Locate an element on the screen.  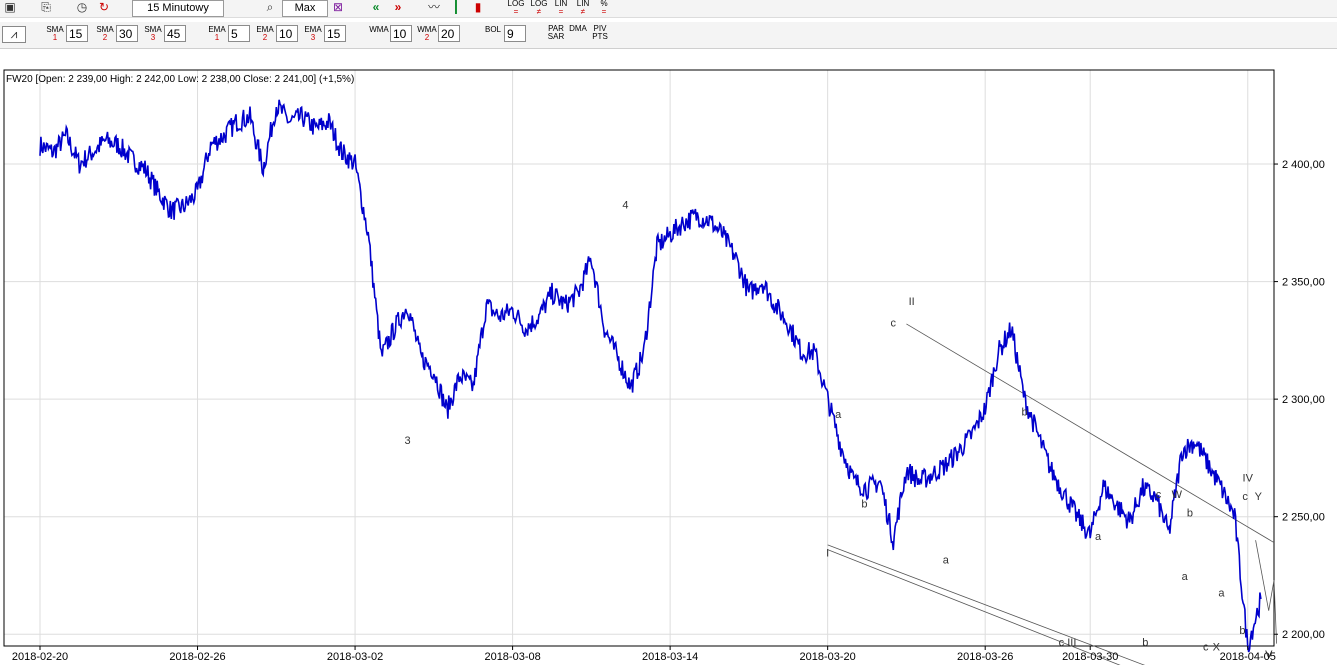
x-tick-label: 2018-03-14 is located at coordinates (670, 657).